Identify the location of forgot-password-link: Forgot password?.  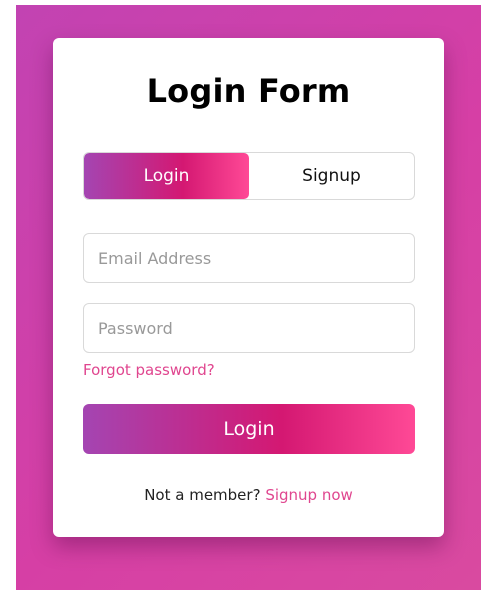
(149, 370).